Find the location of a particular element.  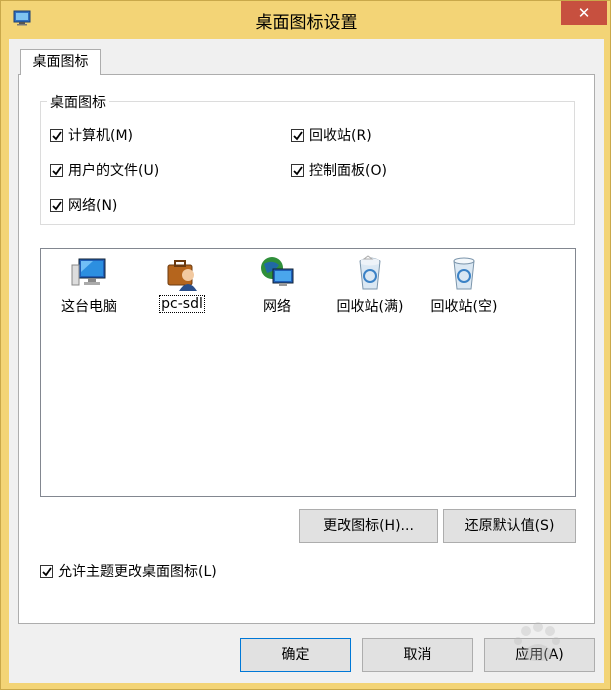

list-item-this-pc: 这台电脑 is located at coordinates (89, 285).